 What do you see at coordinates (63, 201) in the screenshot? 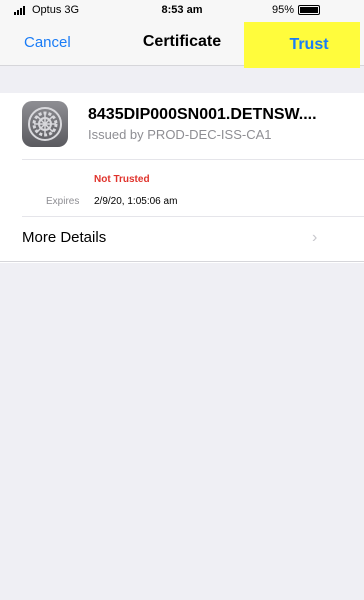
I see `expires-label: Expires` at bounding box center [63, 201].